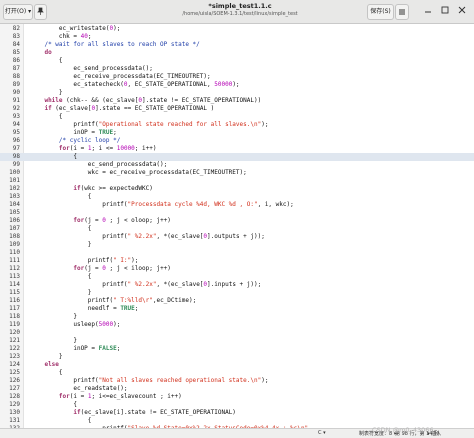  Describe the element at coordinates (106, 397) in the screenshot. I see `code-text: for(i = 1; i<=ec_slavecount ; i++)` at that location.